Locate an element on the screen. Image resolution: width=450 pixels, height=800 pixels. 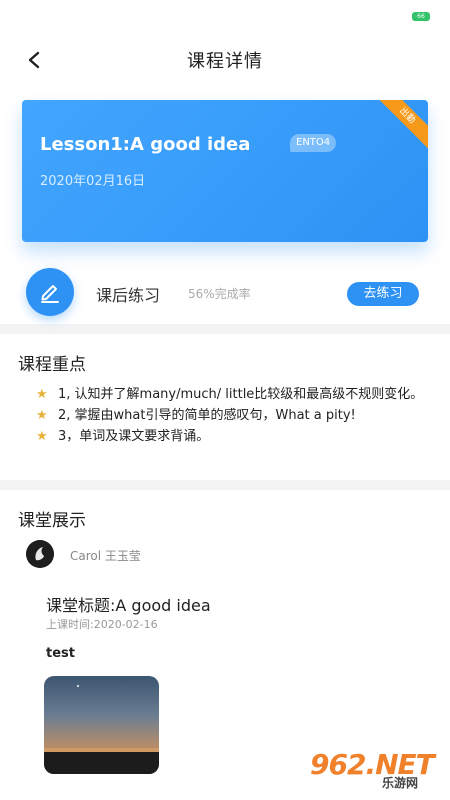
chevron-left-icon is located at coordinates (34, 60).